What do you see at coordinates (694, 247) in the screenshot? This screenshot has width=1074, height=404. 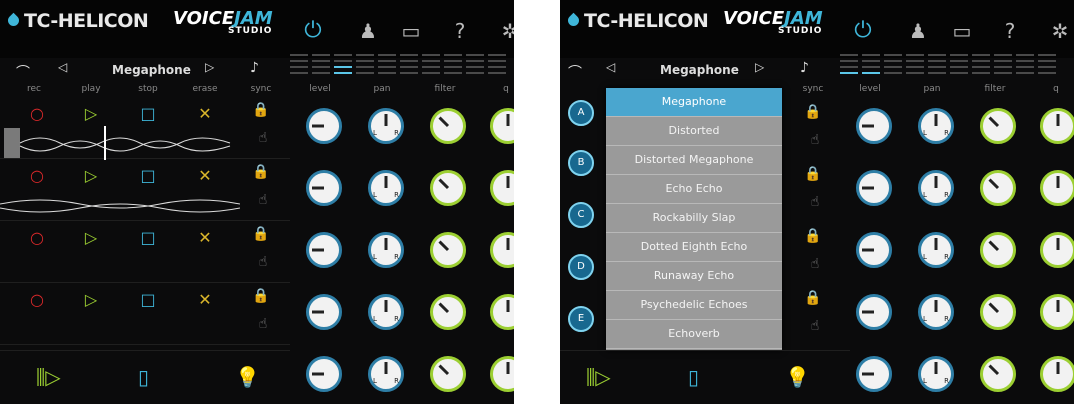 I see `dropdown-item: Dotted Eighth Echo` at bounding box center [694, 247].